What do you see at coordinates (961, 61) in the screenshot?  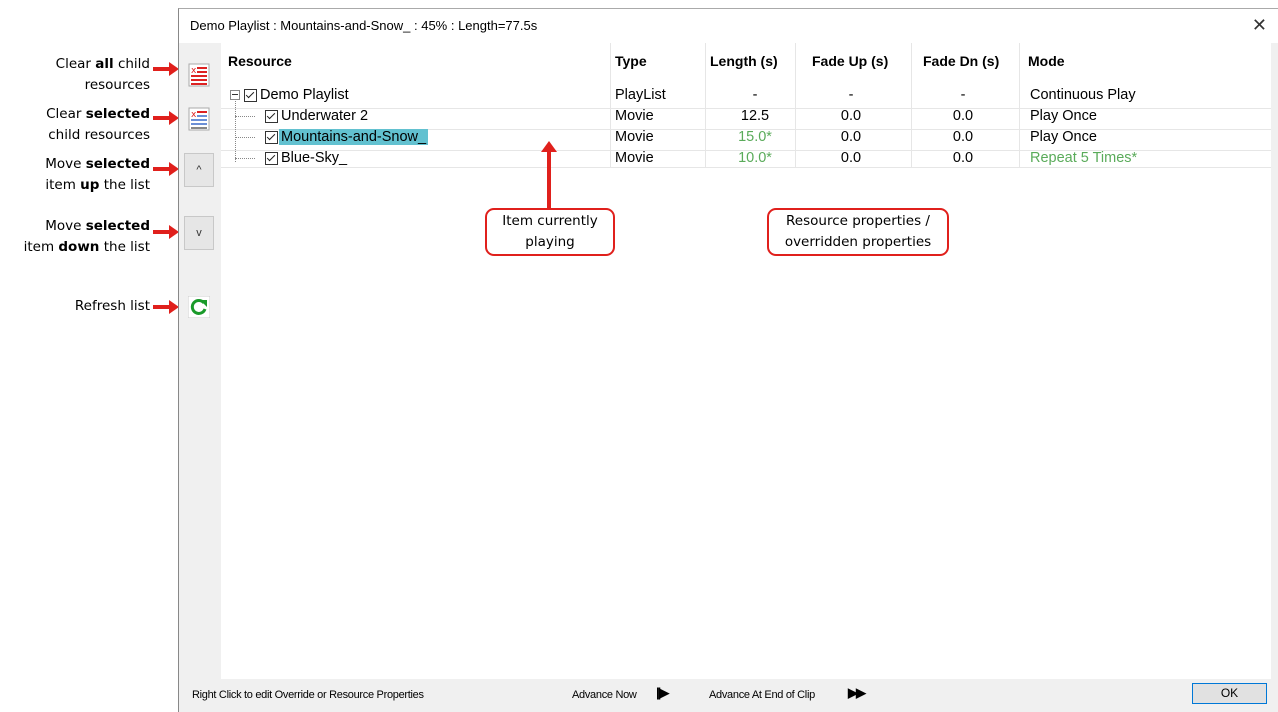 I see `column-header-fade-dn: Fade Dn (s)` at bounding box center [961, 61].